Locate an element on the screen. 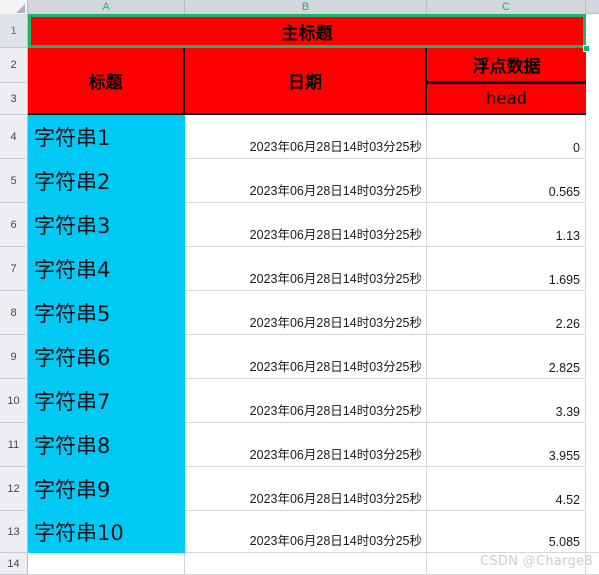  cell-a8-text: 字符串5 is located at coordinates (72, 314).